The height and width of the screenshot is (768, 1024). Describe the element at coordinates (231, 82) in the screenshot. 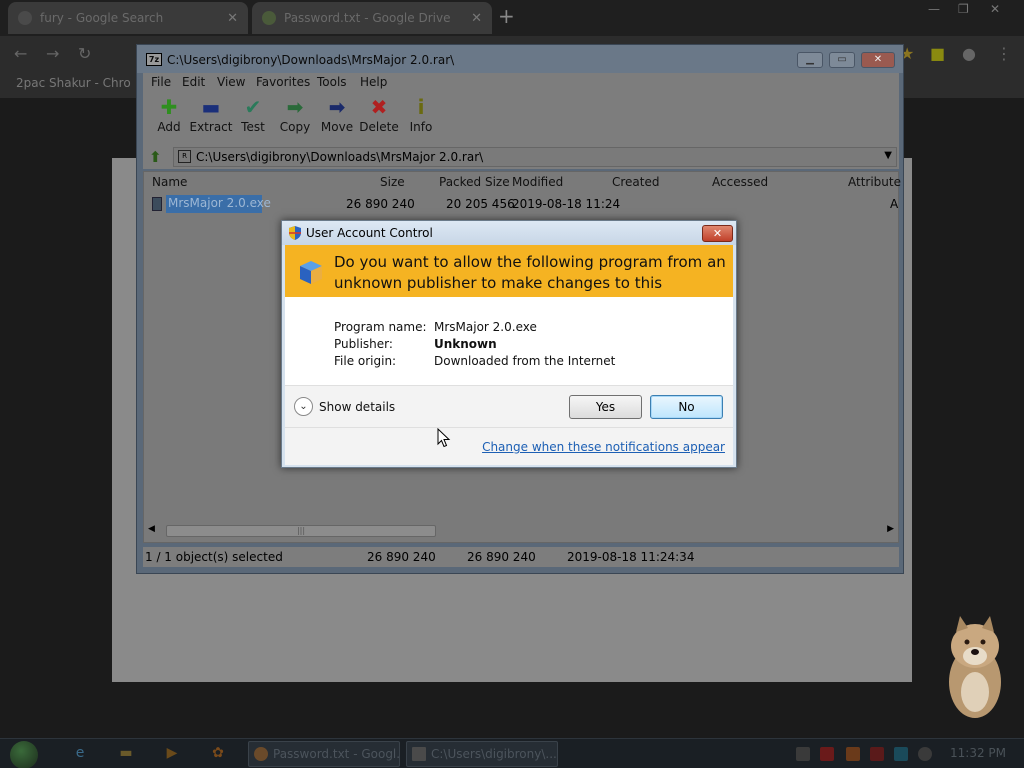

I see `menu-view: View` at that location.